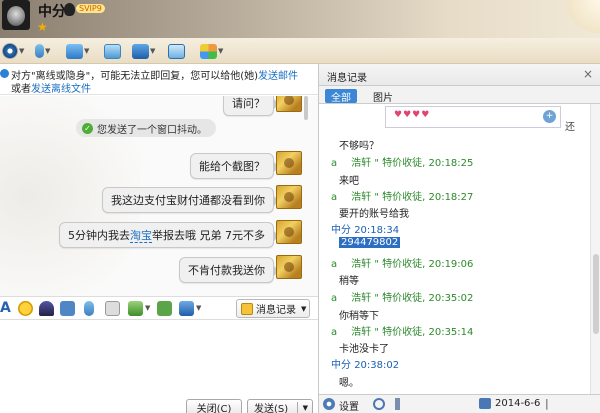 The width and height of the screenshot is (600, 413). Describe the element at coordinates (90, 8) in the screenshot. I see `vip-badge: SVIP9` at that location.